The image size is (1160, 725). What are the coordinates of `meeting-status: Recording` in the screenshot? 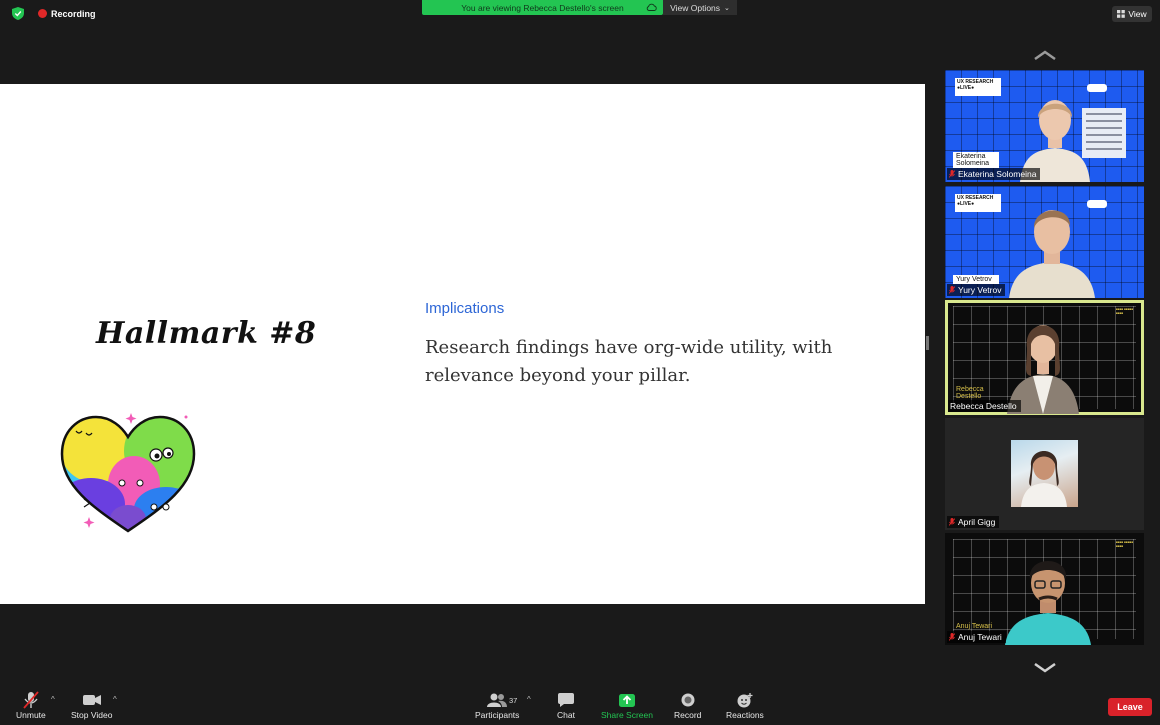 It's located at (54, 13).